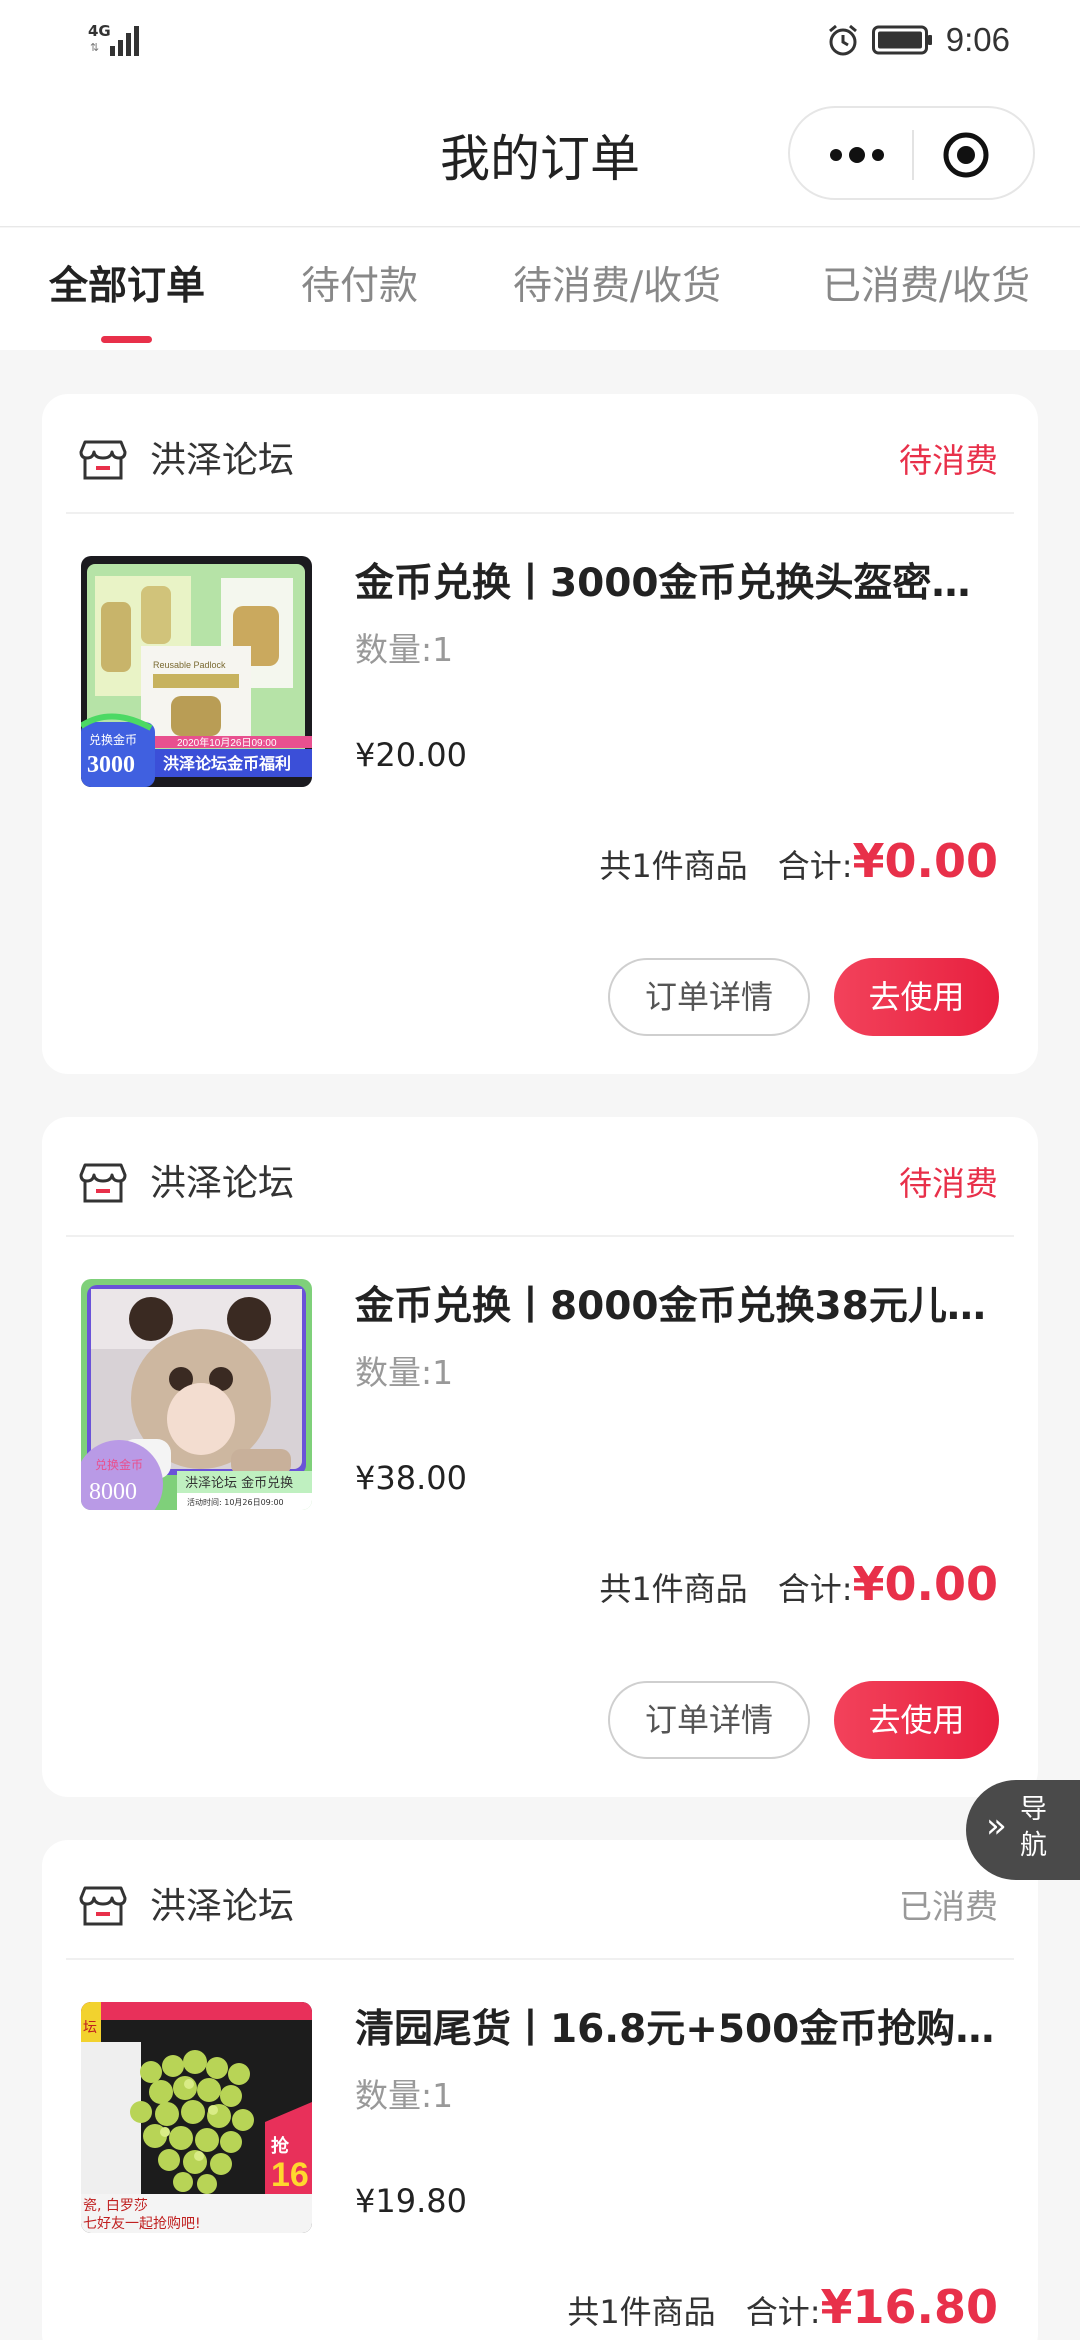 The height and width of the screenshot is (2340, 1080). I want to click on floating-nav-button: » 导航, so click(1023, 1830).